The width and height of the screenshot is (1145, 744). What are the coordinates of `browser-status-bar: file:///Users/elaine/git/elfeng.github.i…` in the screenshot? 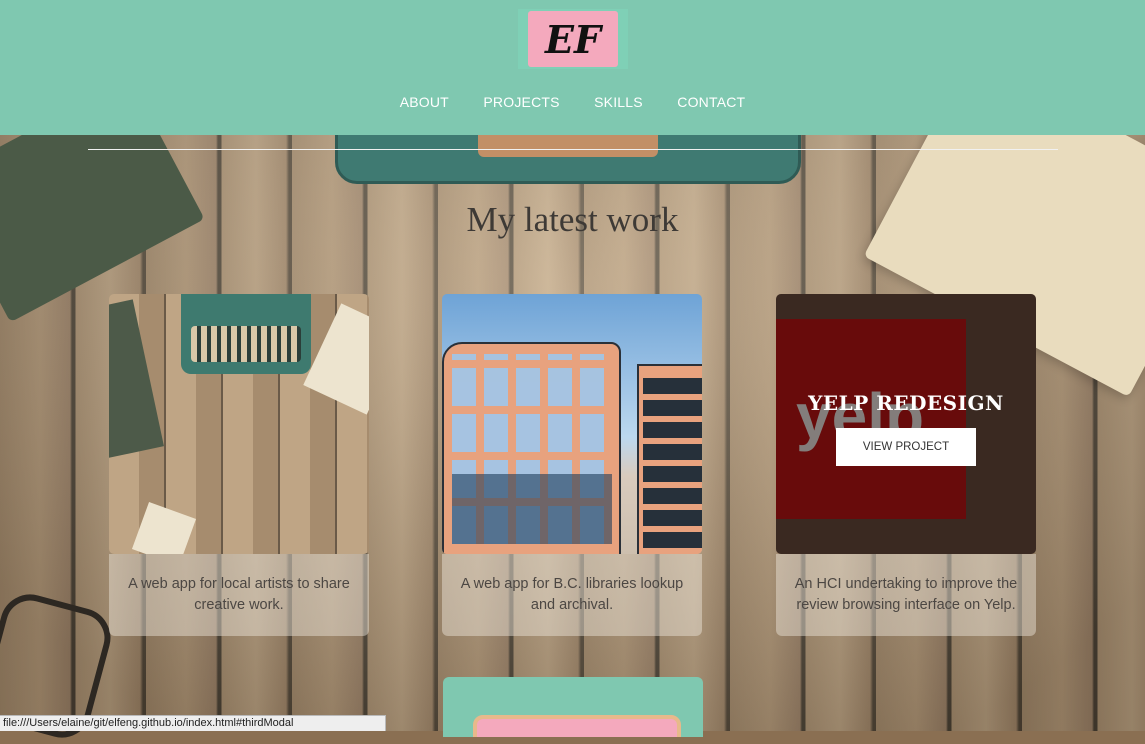 It's located at (193, 723).